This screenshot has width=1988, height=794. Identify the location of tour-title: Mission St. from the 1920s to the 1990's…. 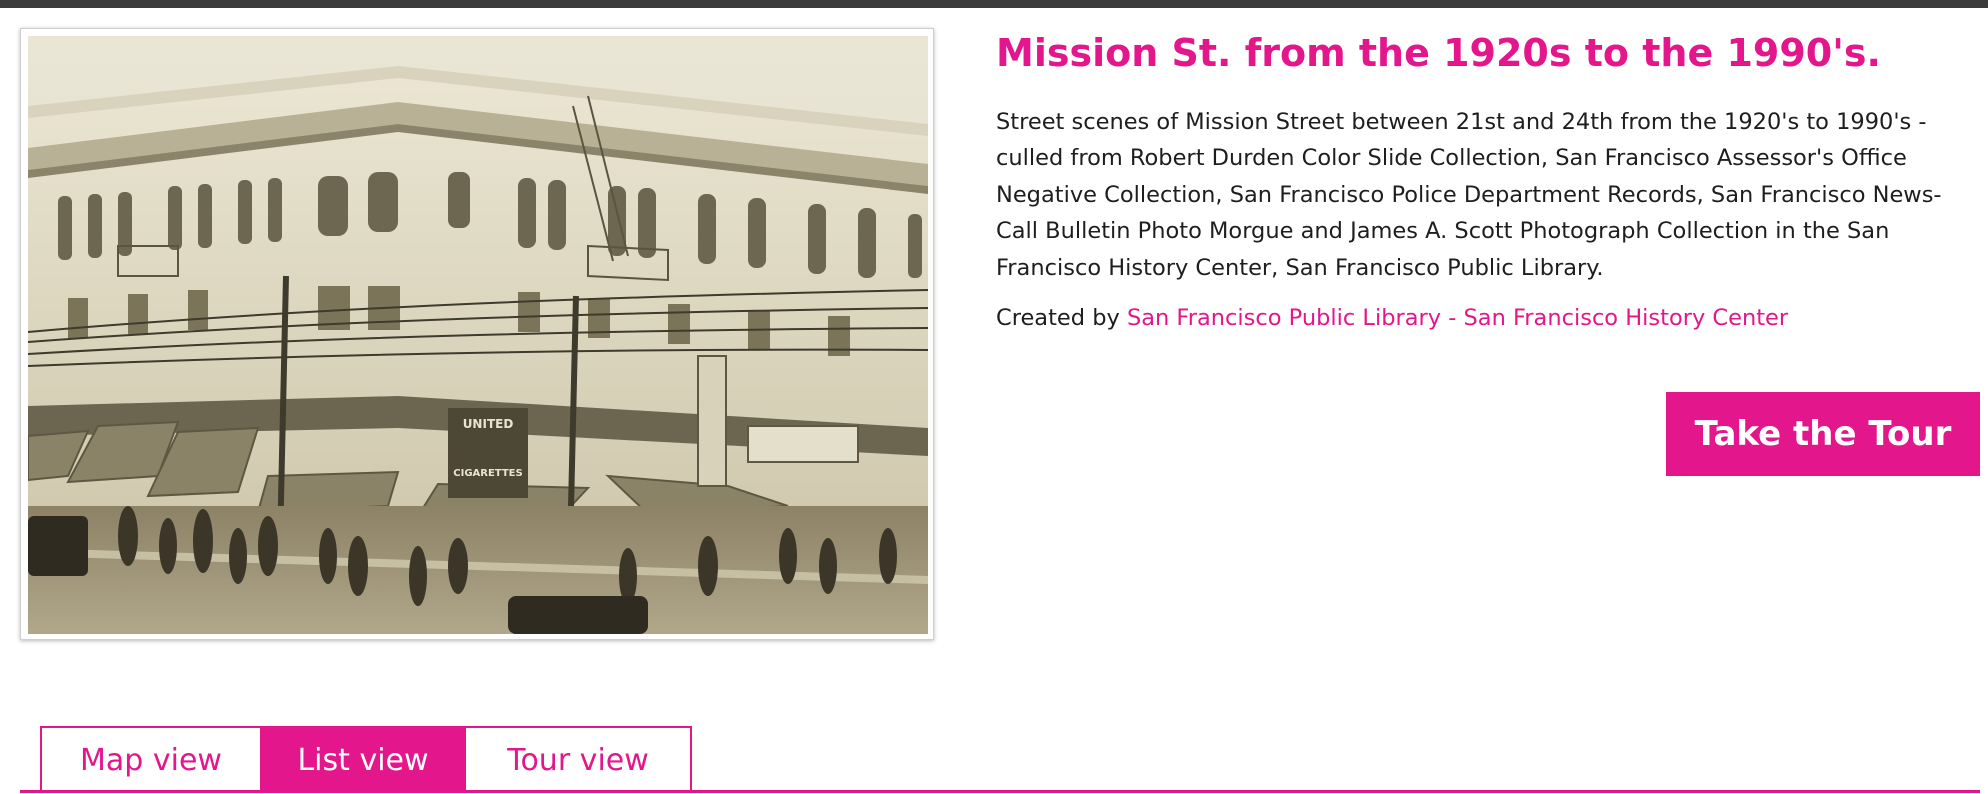
(1438, 53).